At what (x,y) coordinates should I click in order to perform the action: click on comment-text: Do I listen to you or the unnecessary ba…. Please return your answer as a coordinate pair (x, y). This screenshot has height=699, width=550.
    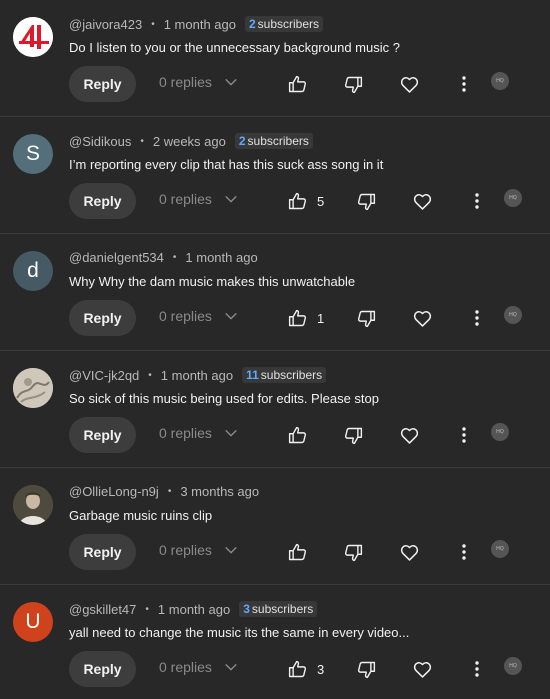
    Looking at the image, I should click on (234, 47).